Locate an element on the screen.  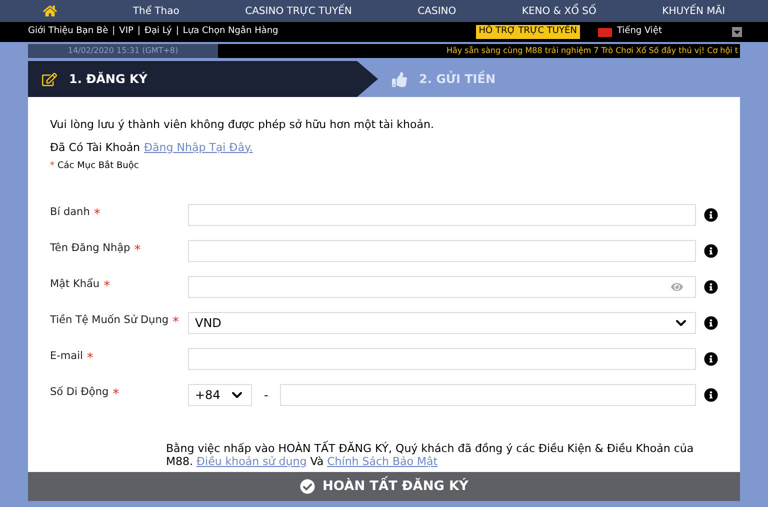
flag-icon is located at coordinates (605, 32).